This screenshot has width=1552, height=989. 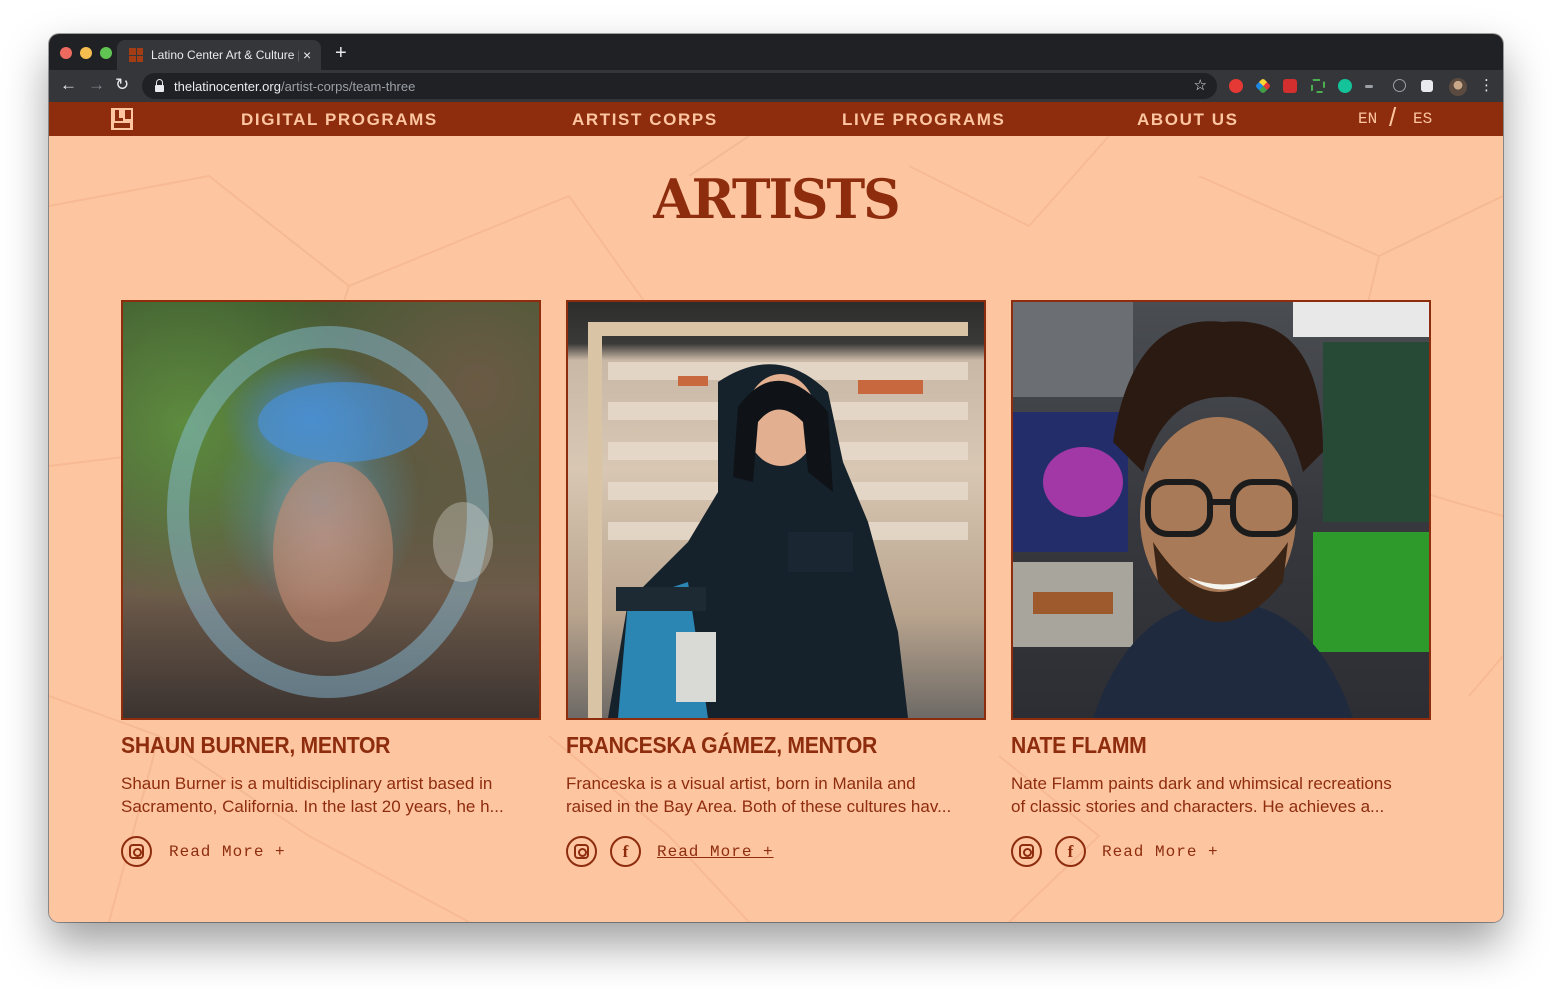 What do you see at coordinates (923, 120) in the screenshot?
I see `nav-live-programs: LIVE PROGRAMS` at bounding box center [923, 120].